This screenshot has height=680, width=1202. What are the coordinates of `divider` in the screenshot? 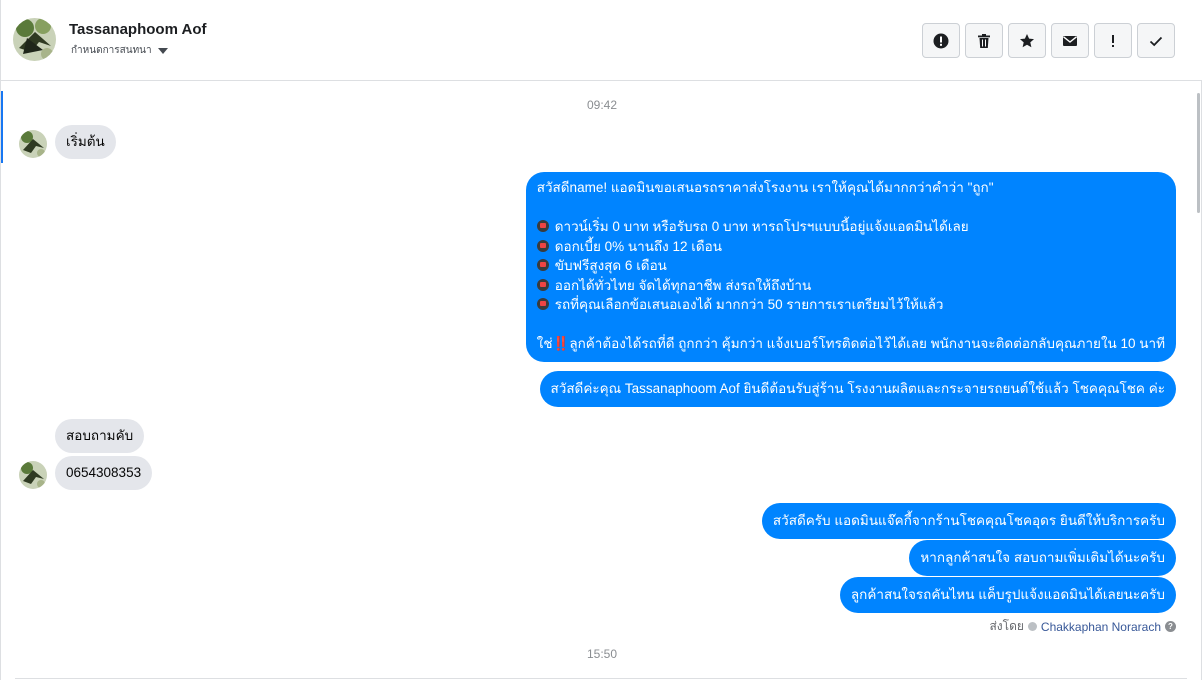 It's located at (601, 678).